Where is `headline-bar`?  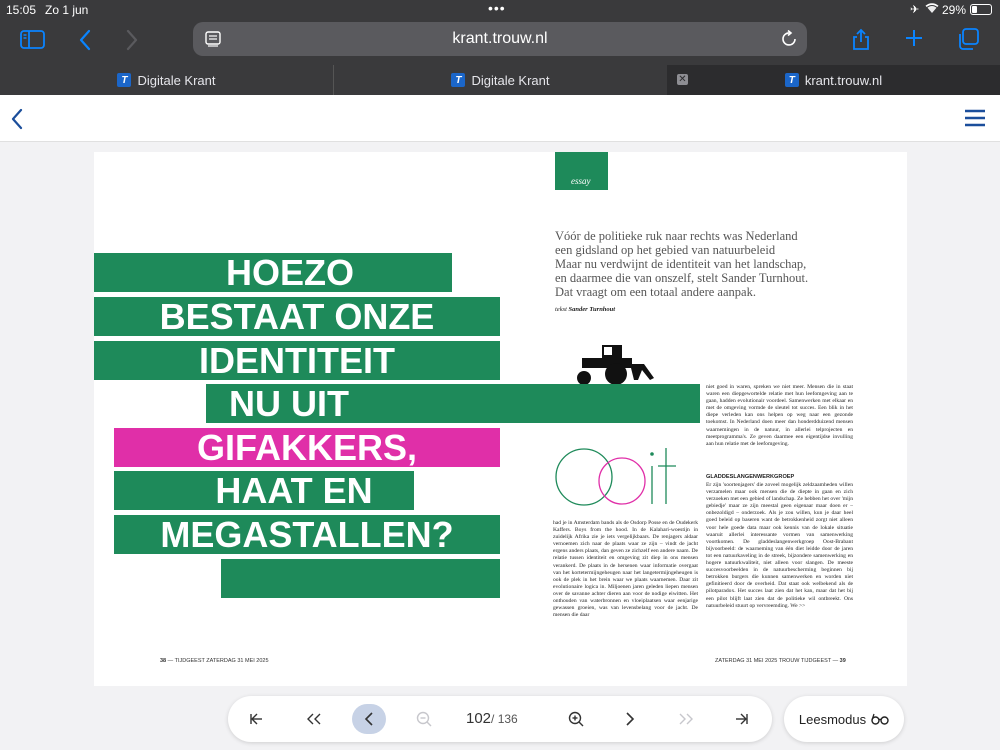
headline-bar is located at coordinates (360, 578).